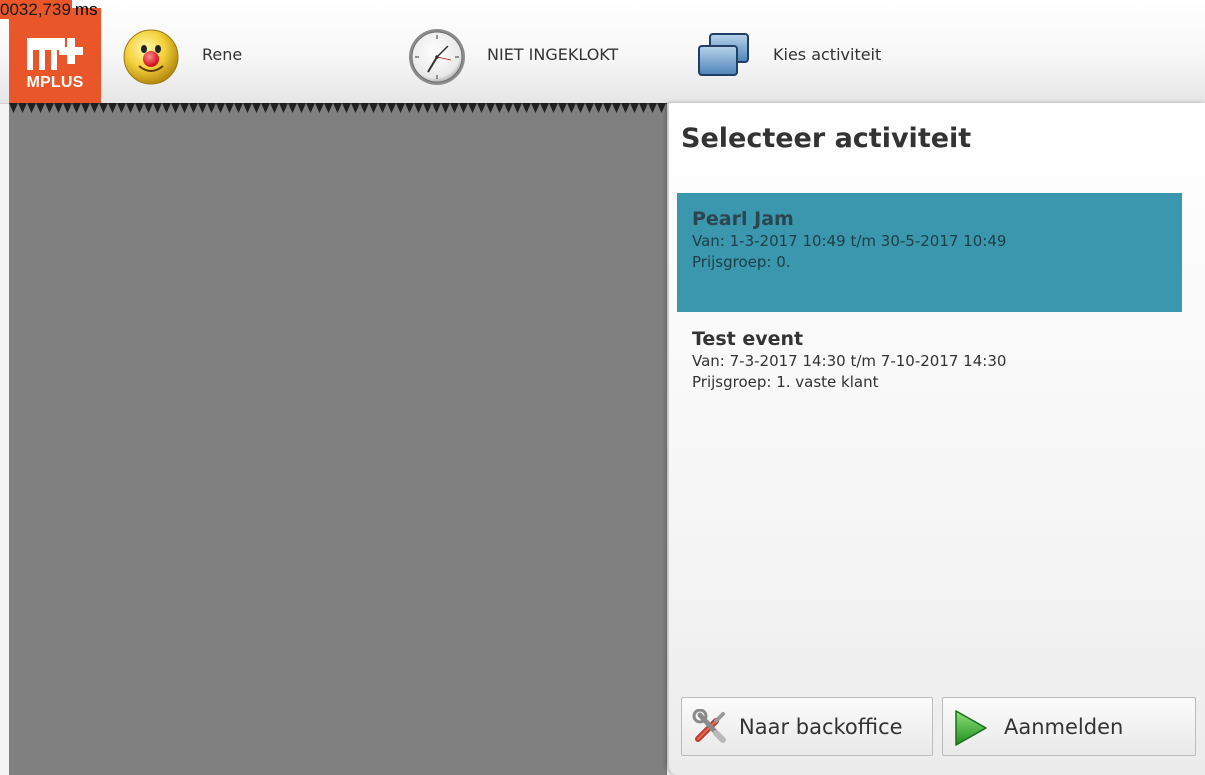  Describe the element at coordinates (748, 339) in the screenshot. I see `activity-name: Test event` at that location.